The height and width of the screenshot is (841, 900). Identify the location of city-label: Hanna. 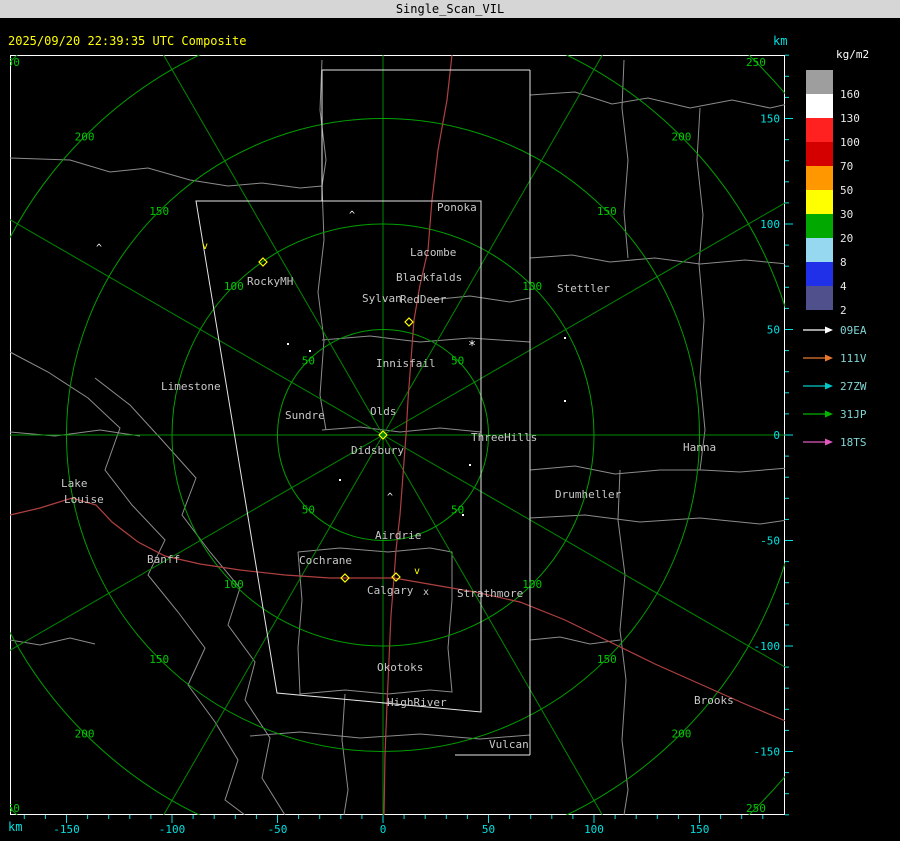
(699, 447).